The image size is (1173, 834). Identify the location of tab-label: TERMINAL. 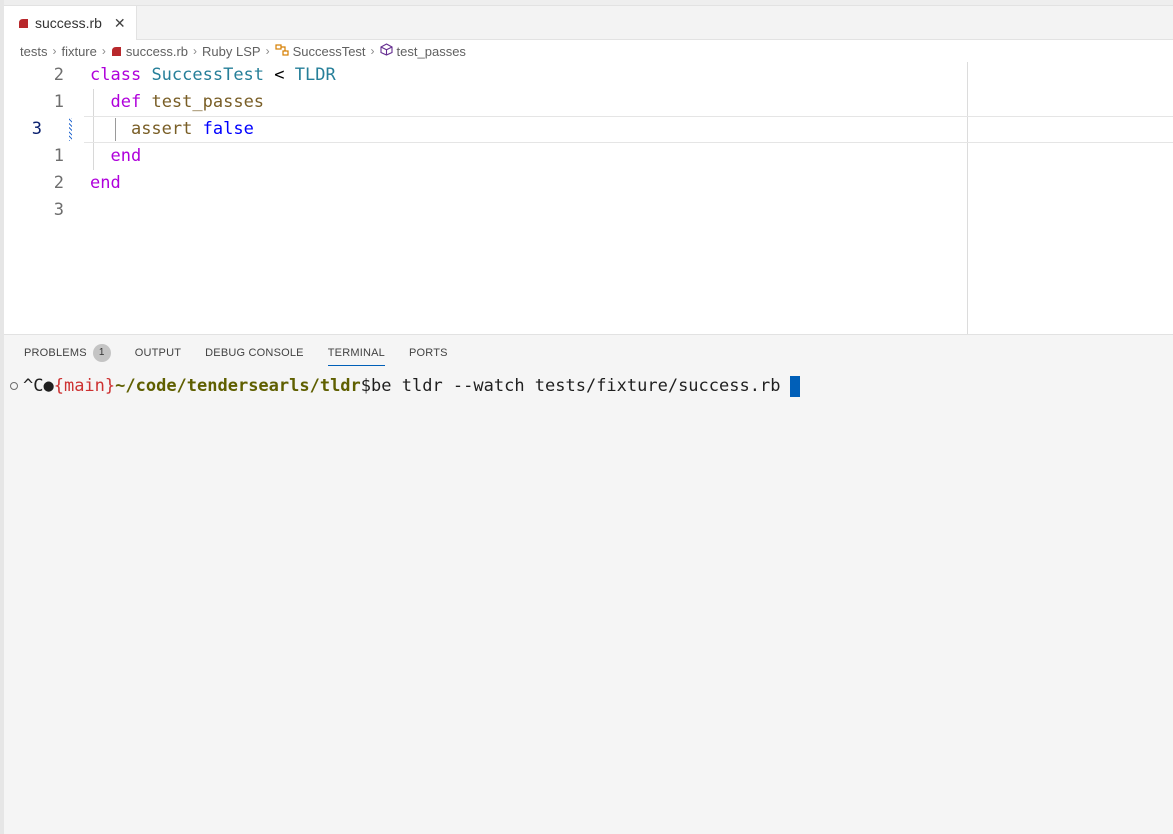
(356, 352).